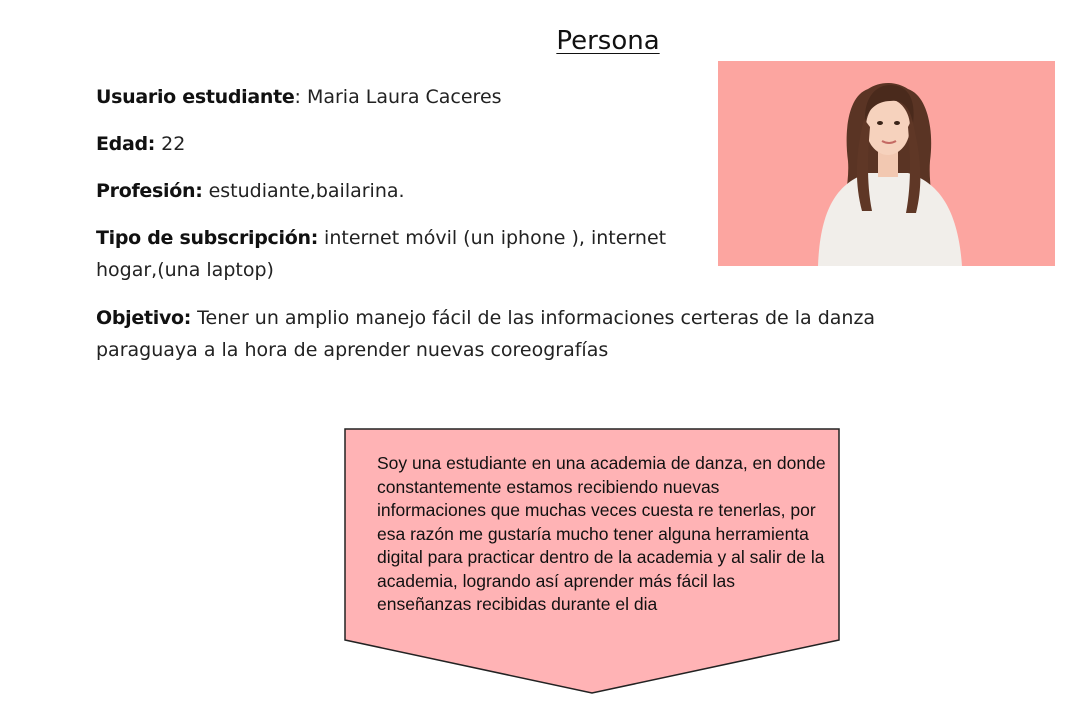 The width and height of the screenshot is (1084, 717). I want to click on field-profession-value: estudiante,bailarina., so click(306, 191).